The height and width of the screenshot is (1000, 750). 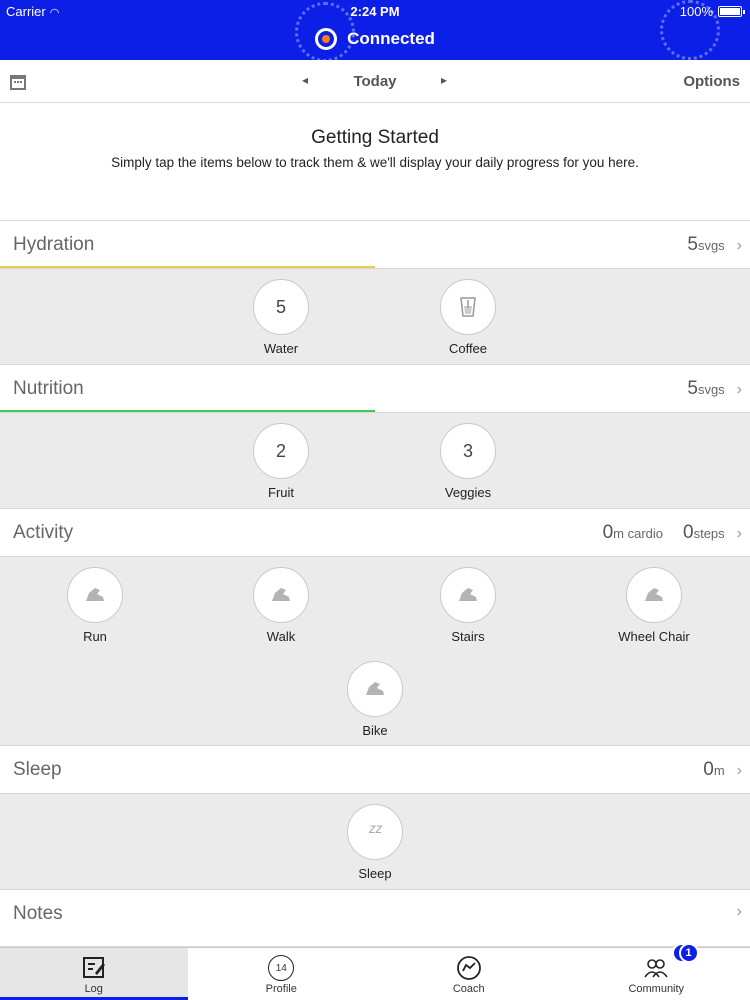 I want to click on notes-header: Notes ›, so click(x=375, y=918).